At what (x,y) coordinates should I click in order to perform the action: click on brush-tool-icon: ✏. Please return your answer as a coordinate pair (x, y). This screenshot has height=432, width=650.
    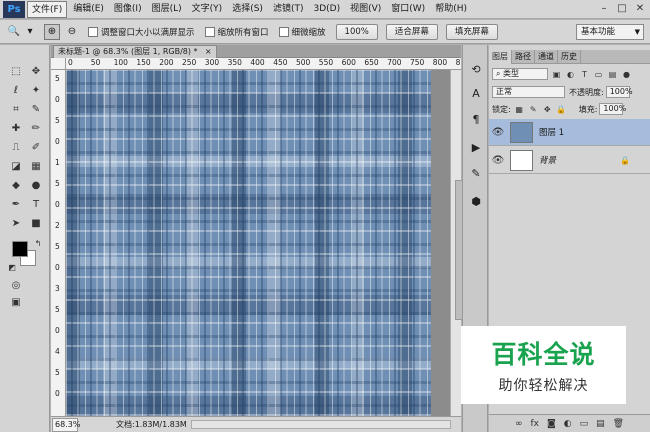
    Looking at the image, I should click on (36, 128).